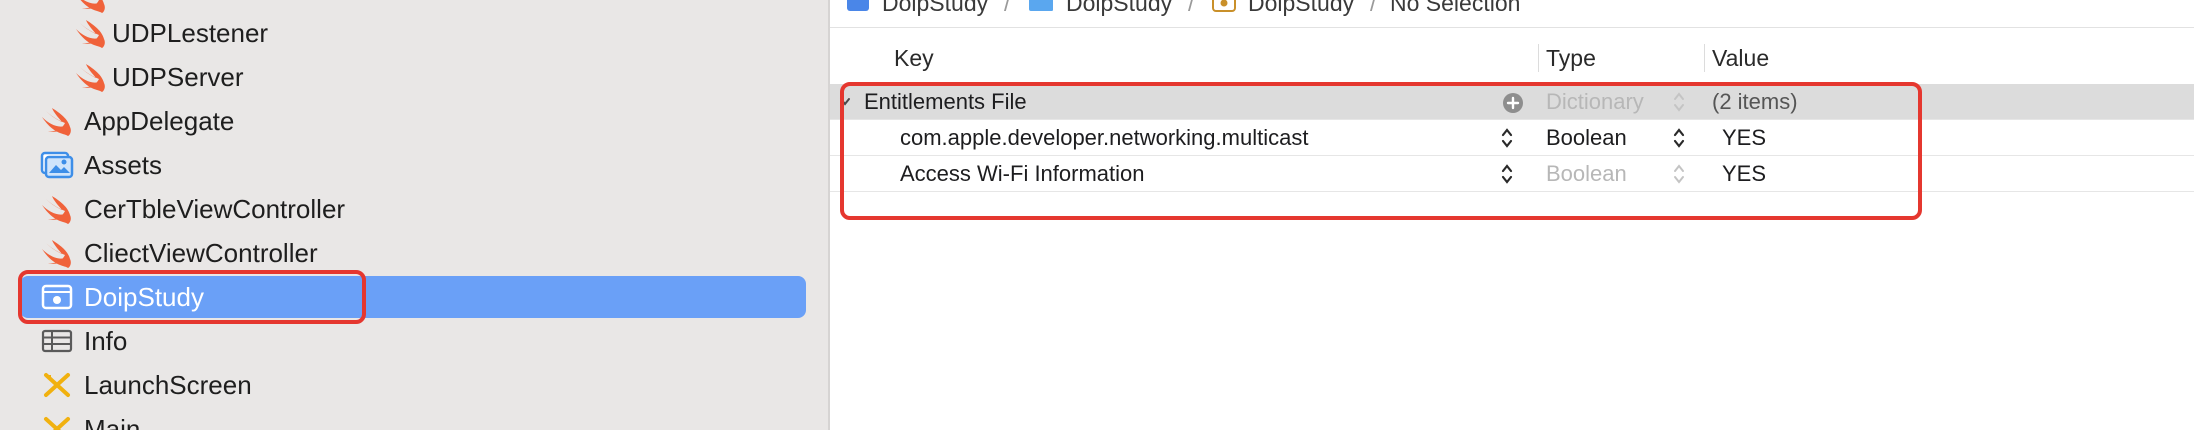  What do you see at coordinates (1041, 6) in the screenshot?
I see `folder-icon` at bounding box center [1041, 6].